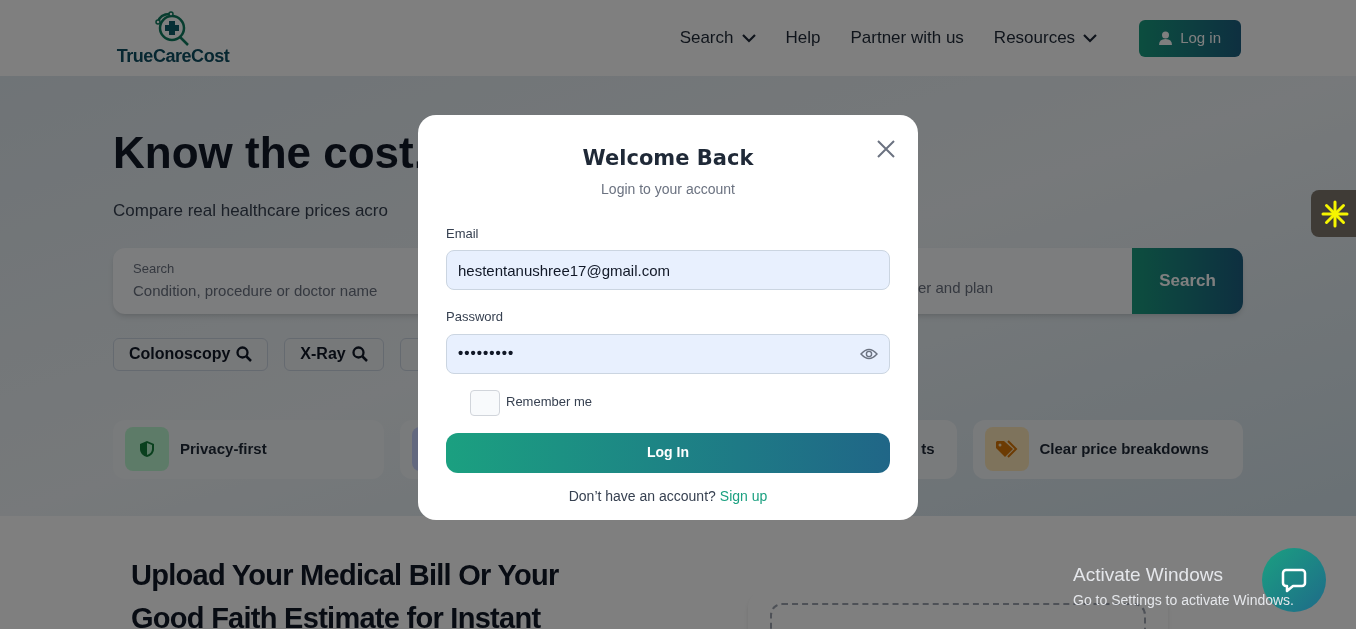  I want to click on activation-title: Activate Windows, so click(1148, 575).